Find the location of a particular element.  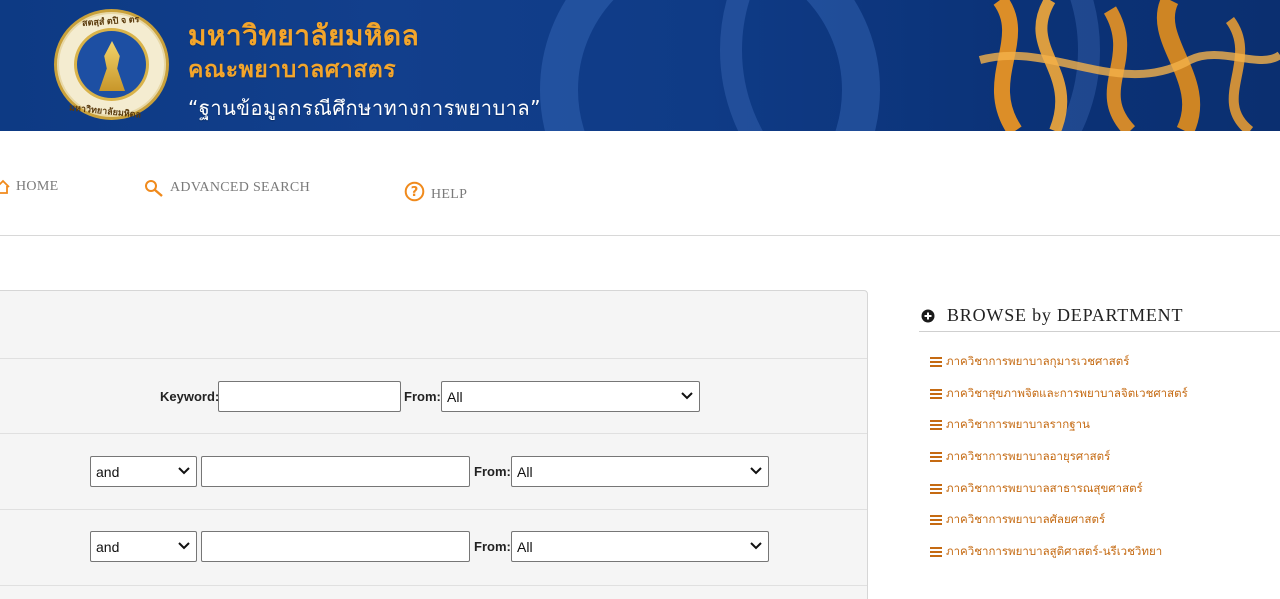

nav-advanced-search-label: ADVANCED SEARCH is located at coordinates (240, 187).